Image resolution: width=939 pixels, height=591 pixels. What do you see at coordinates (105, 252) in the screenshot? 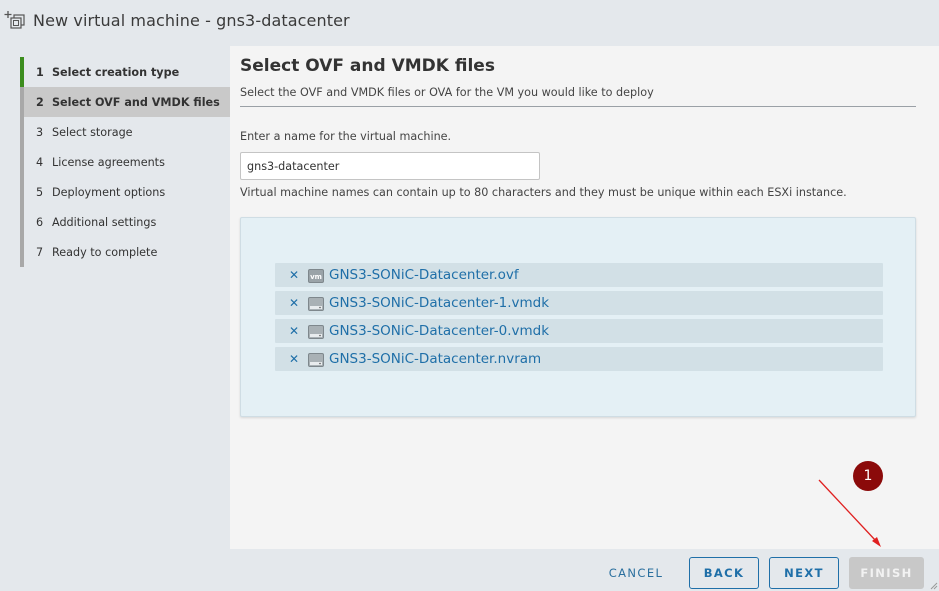
I see `step-label: Ready to complete` at bounding box center [105, 252].